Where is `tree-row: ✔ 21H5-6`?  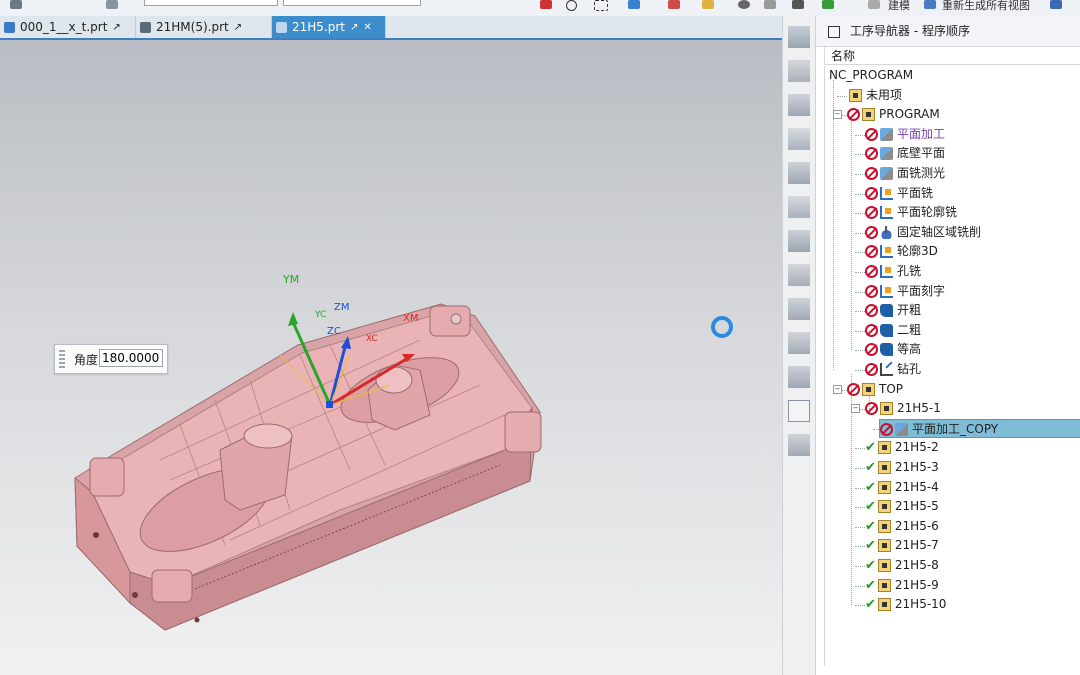
tree-row: ✔ 21H5-6 is located at coordinates (972, 526).